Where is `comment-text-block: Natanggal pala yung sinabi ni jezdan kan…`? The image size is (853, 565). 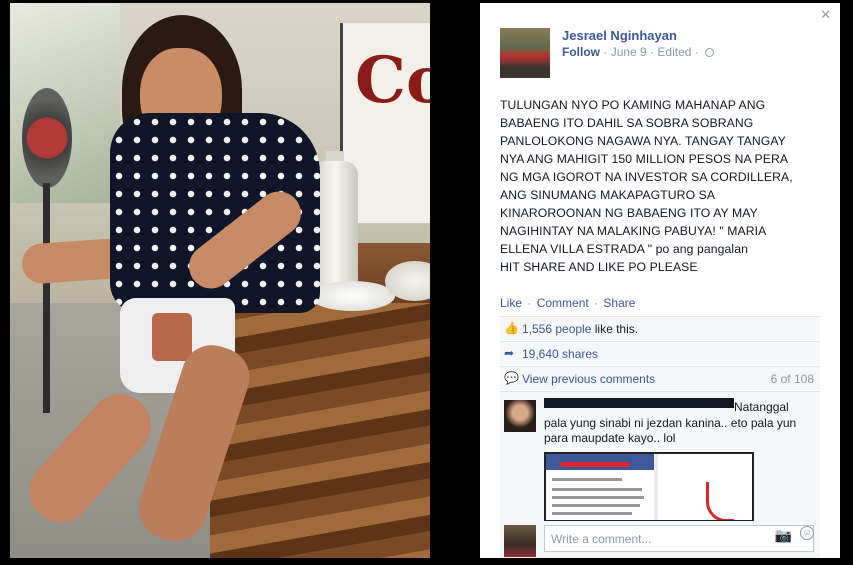
comment-text-block: Natanggal pala yung sinabi ni jezdan kan… is located at coordinates (679, 423).